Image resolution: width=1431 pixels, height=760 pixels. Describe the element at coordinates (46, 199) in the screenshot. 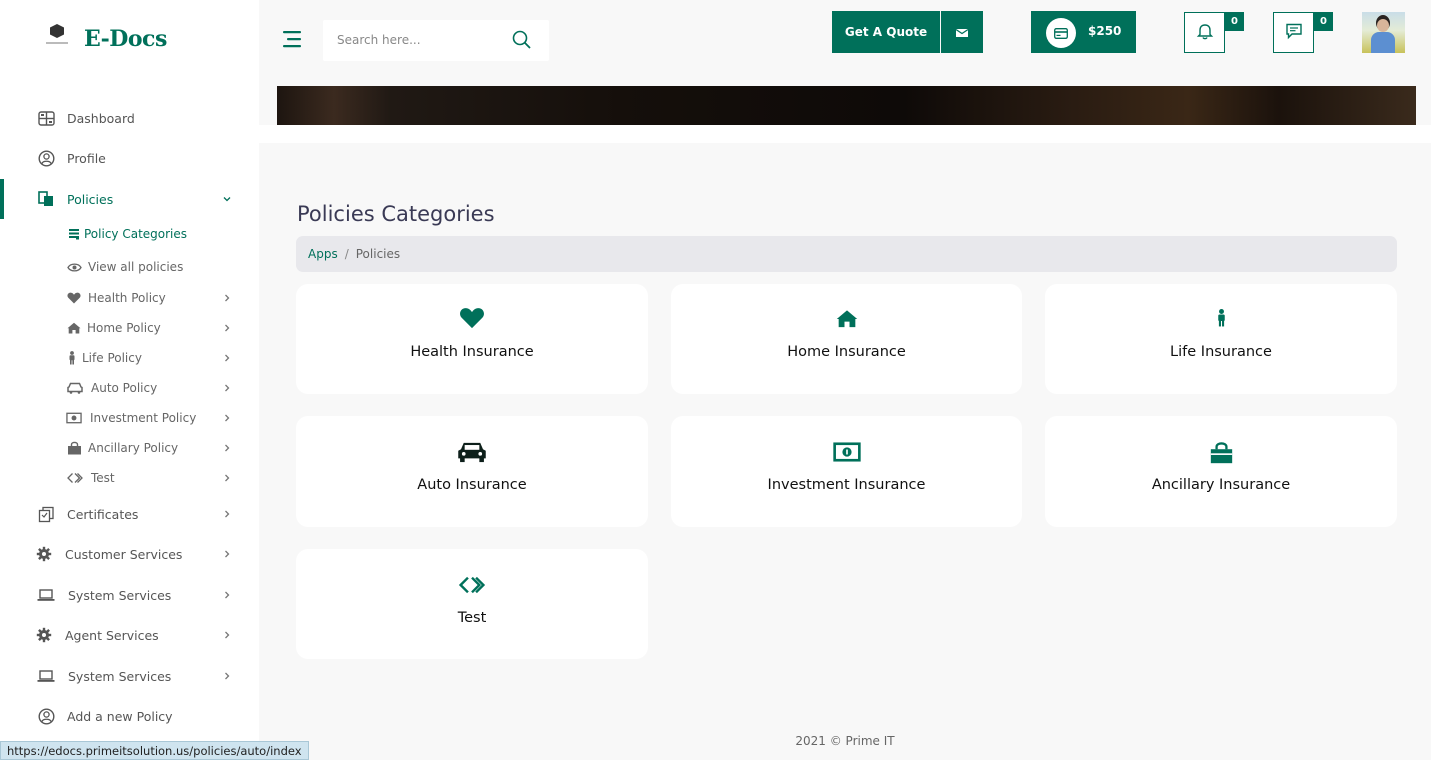

I see `policies-icon` at that location.